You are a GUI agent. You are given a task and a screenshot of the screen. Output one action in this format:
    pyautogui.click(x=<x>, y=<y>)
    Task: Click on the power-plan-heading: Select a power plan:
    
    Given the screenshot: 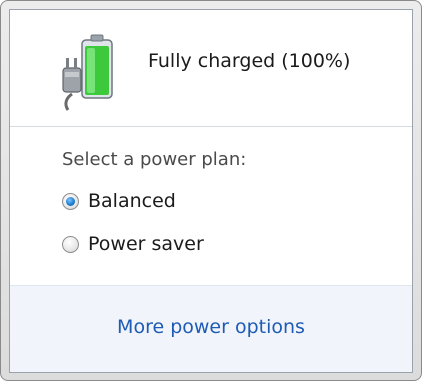 What is the action you would take?
    pyautogui.click(x=154, y=159)
    